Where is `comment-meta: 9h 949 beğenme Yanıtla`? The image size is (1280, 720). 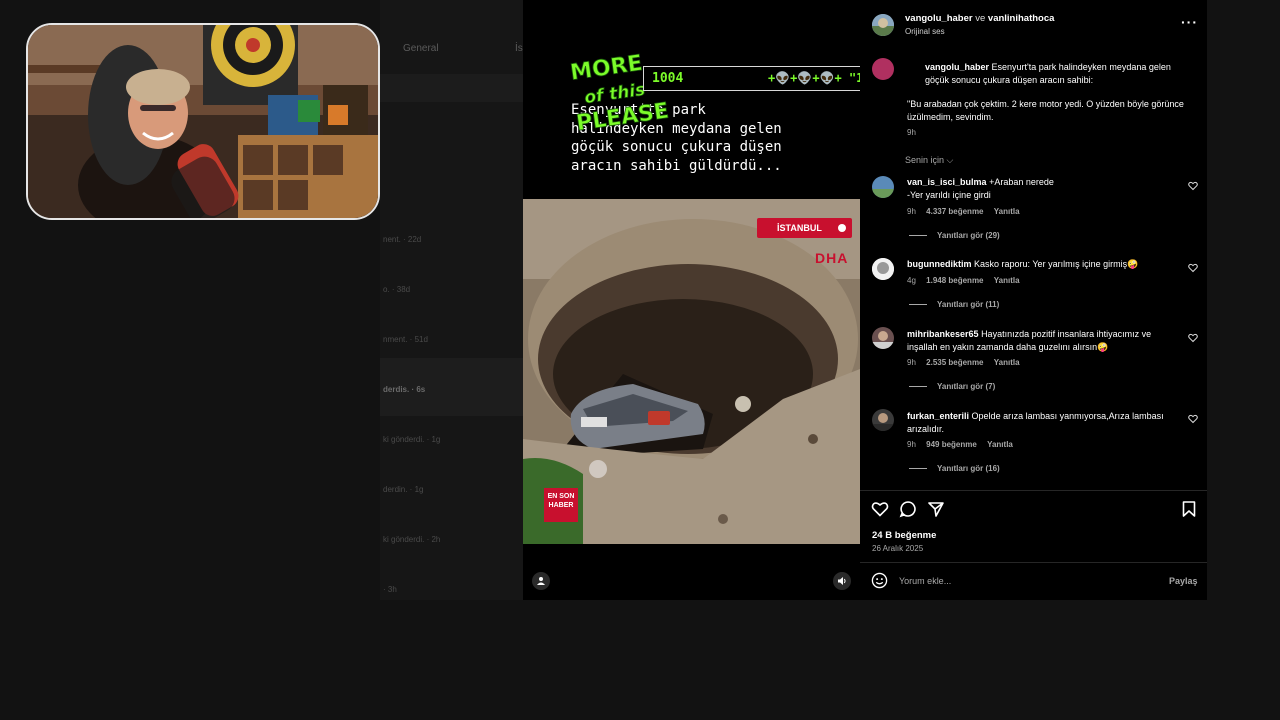 comment-meta: 9h 949 beğenme Yanıtla is located at coordinates (964, 444).